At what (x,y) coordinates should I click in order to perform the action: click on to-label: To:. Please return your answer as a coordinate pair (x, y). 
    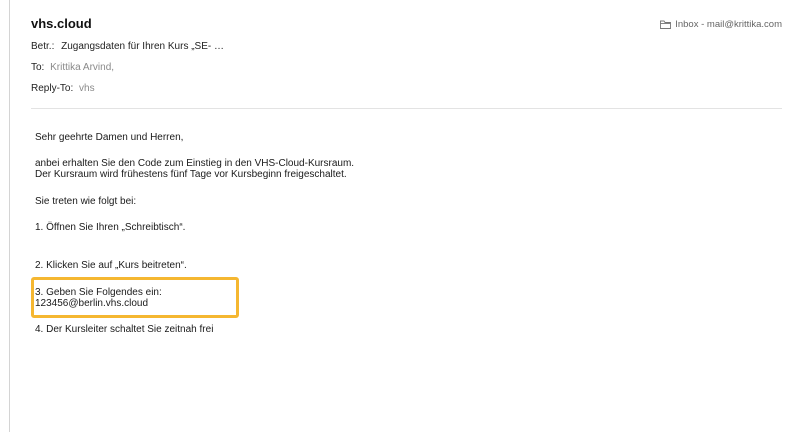
    Looking at the image, I should click on (38, 67).